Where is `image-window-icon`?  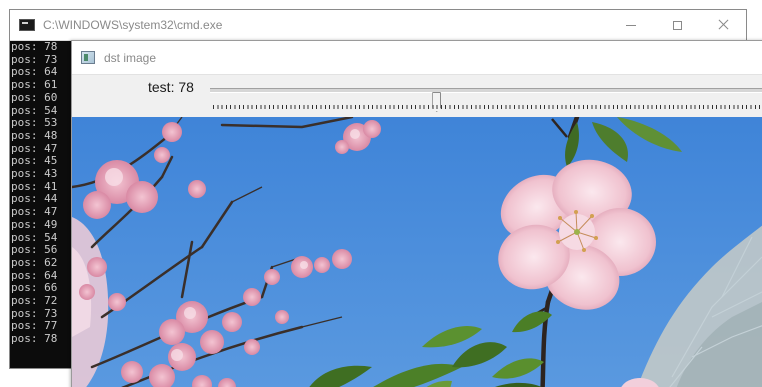 image-window-icon is located at coordinates (88, 57).